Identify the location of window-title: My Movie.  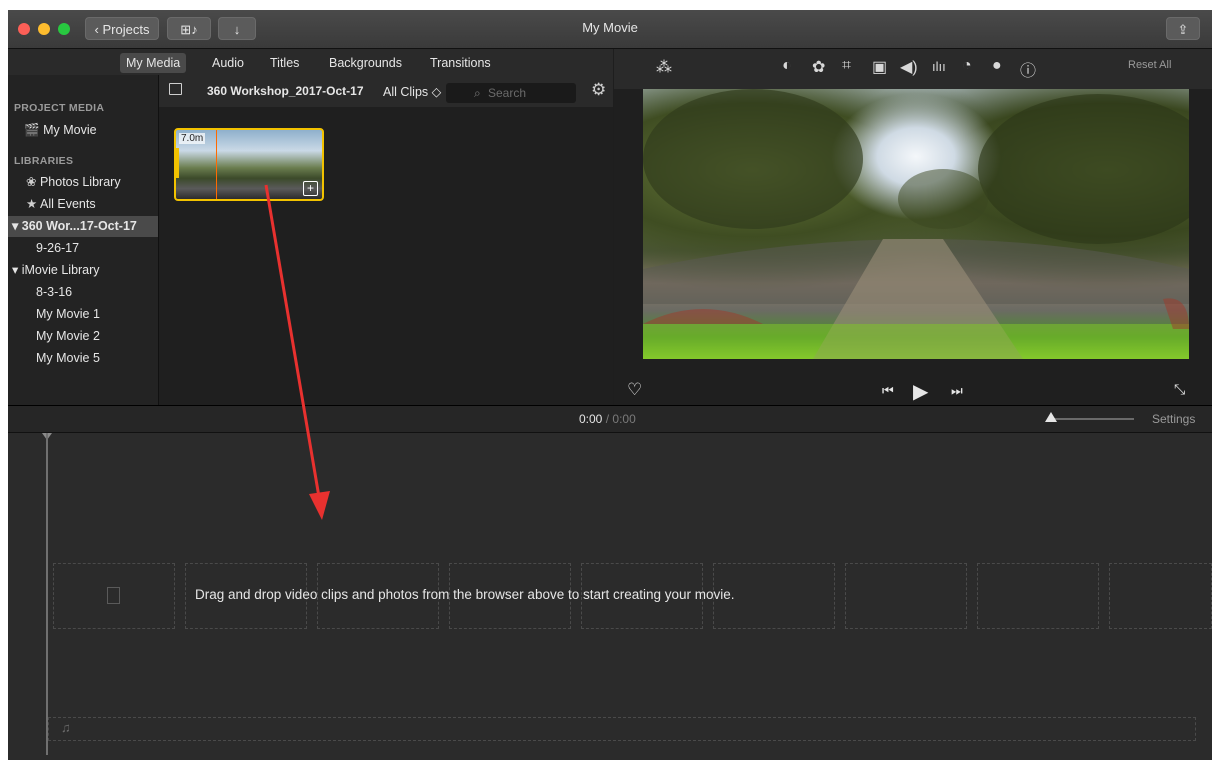
(610, 27).